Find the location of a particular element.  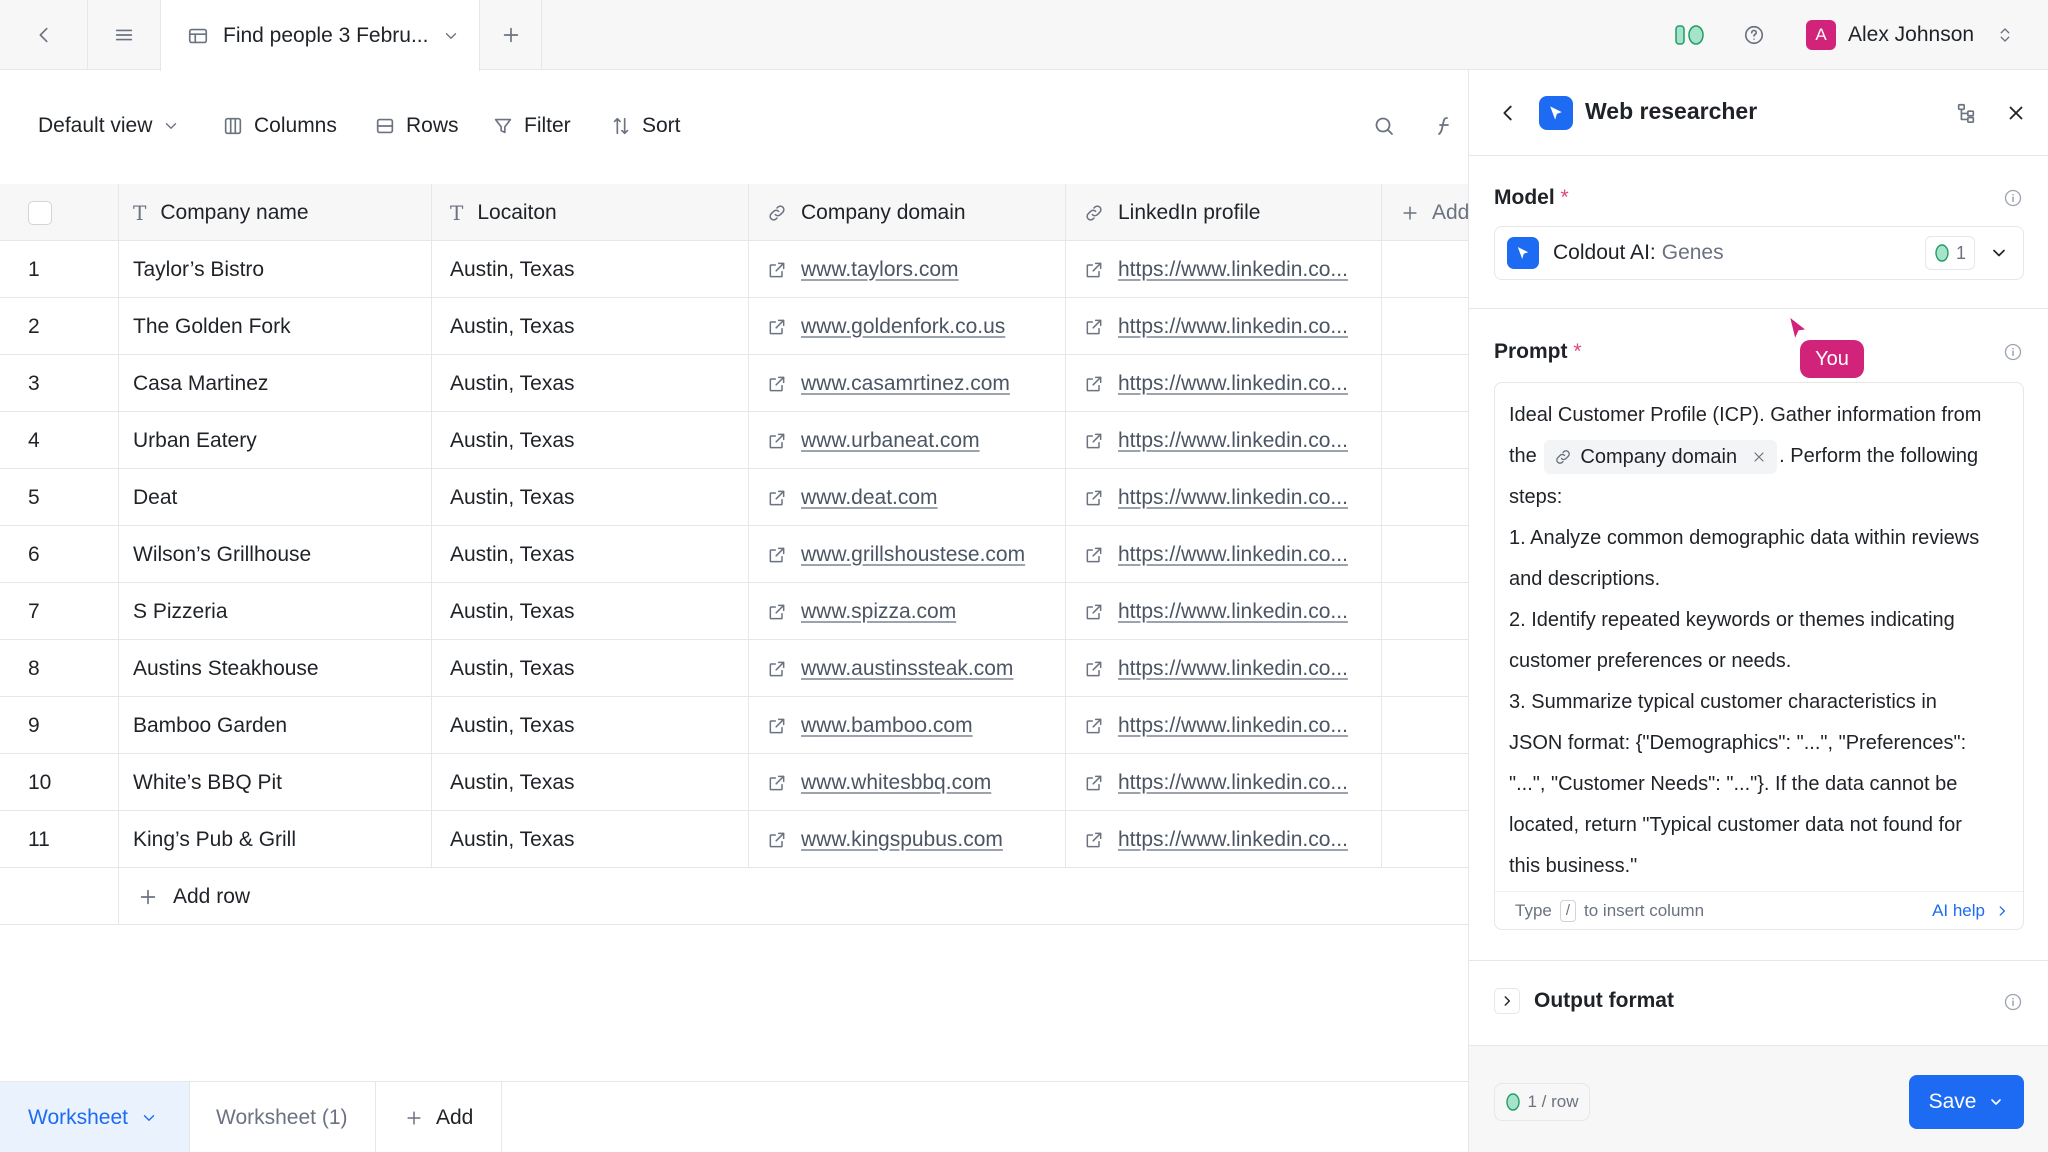

company-domain-cell: www.spizza.com is located at coordinates (907, 611).